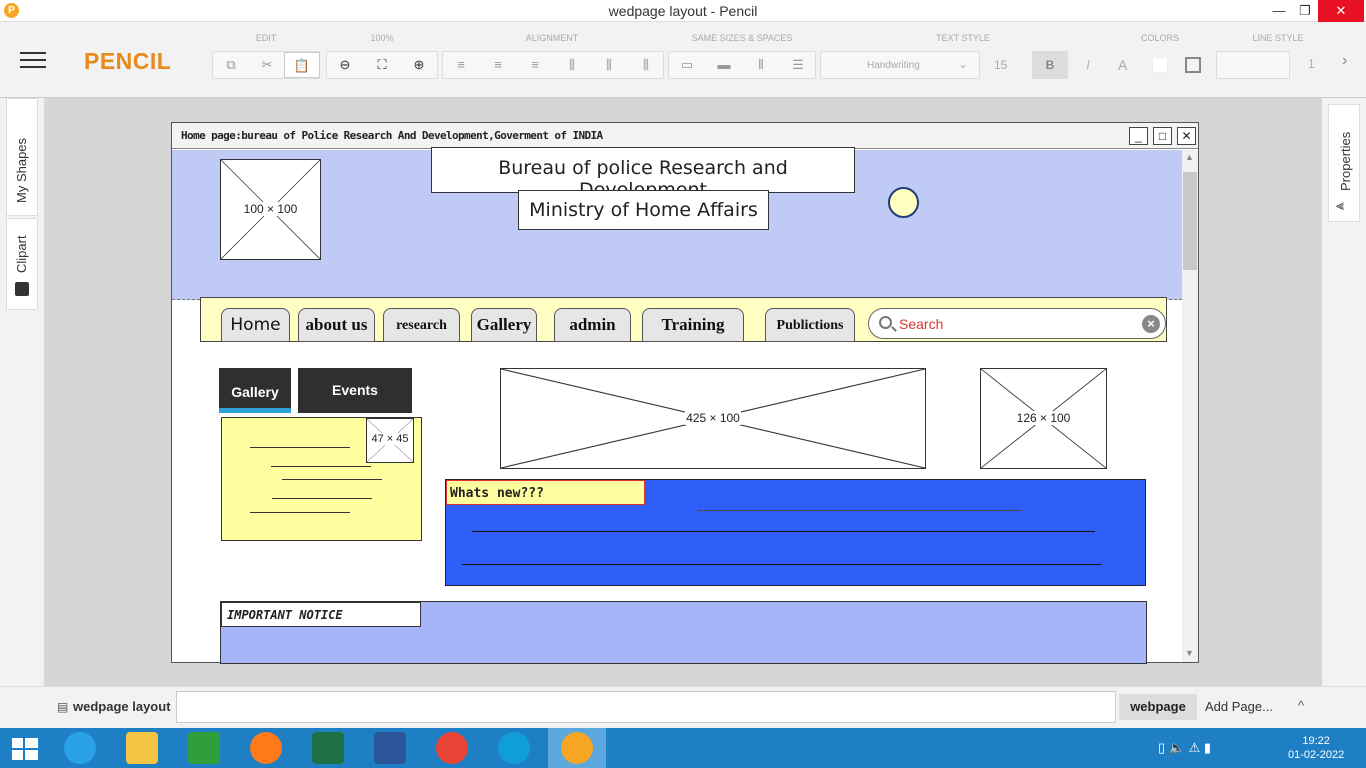 The image size is (1366, 768). What do you see at coordinates (1190, 221) in the screenshot?
I see `scroll-thumb` at bounding box center [1190, 221].